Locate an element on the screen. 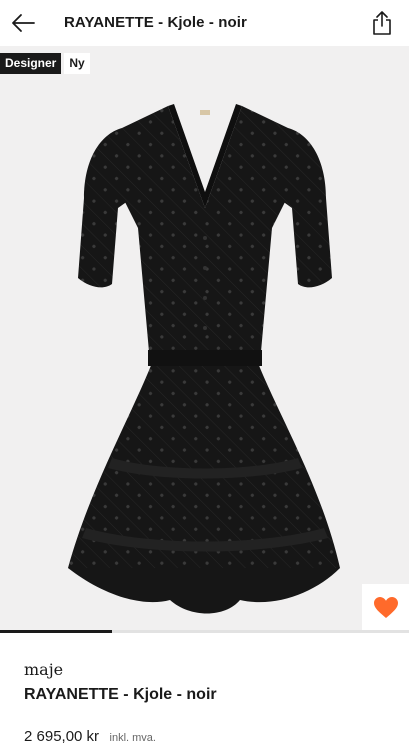  designer-badge: Designer is located at coordinates (31, 63).